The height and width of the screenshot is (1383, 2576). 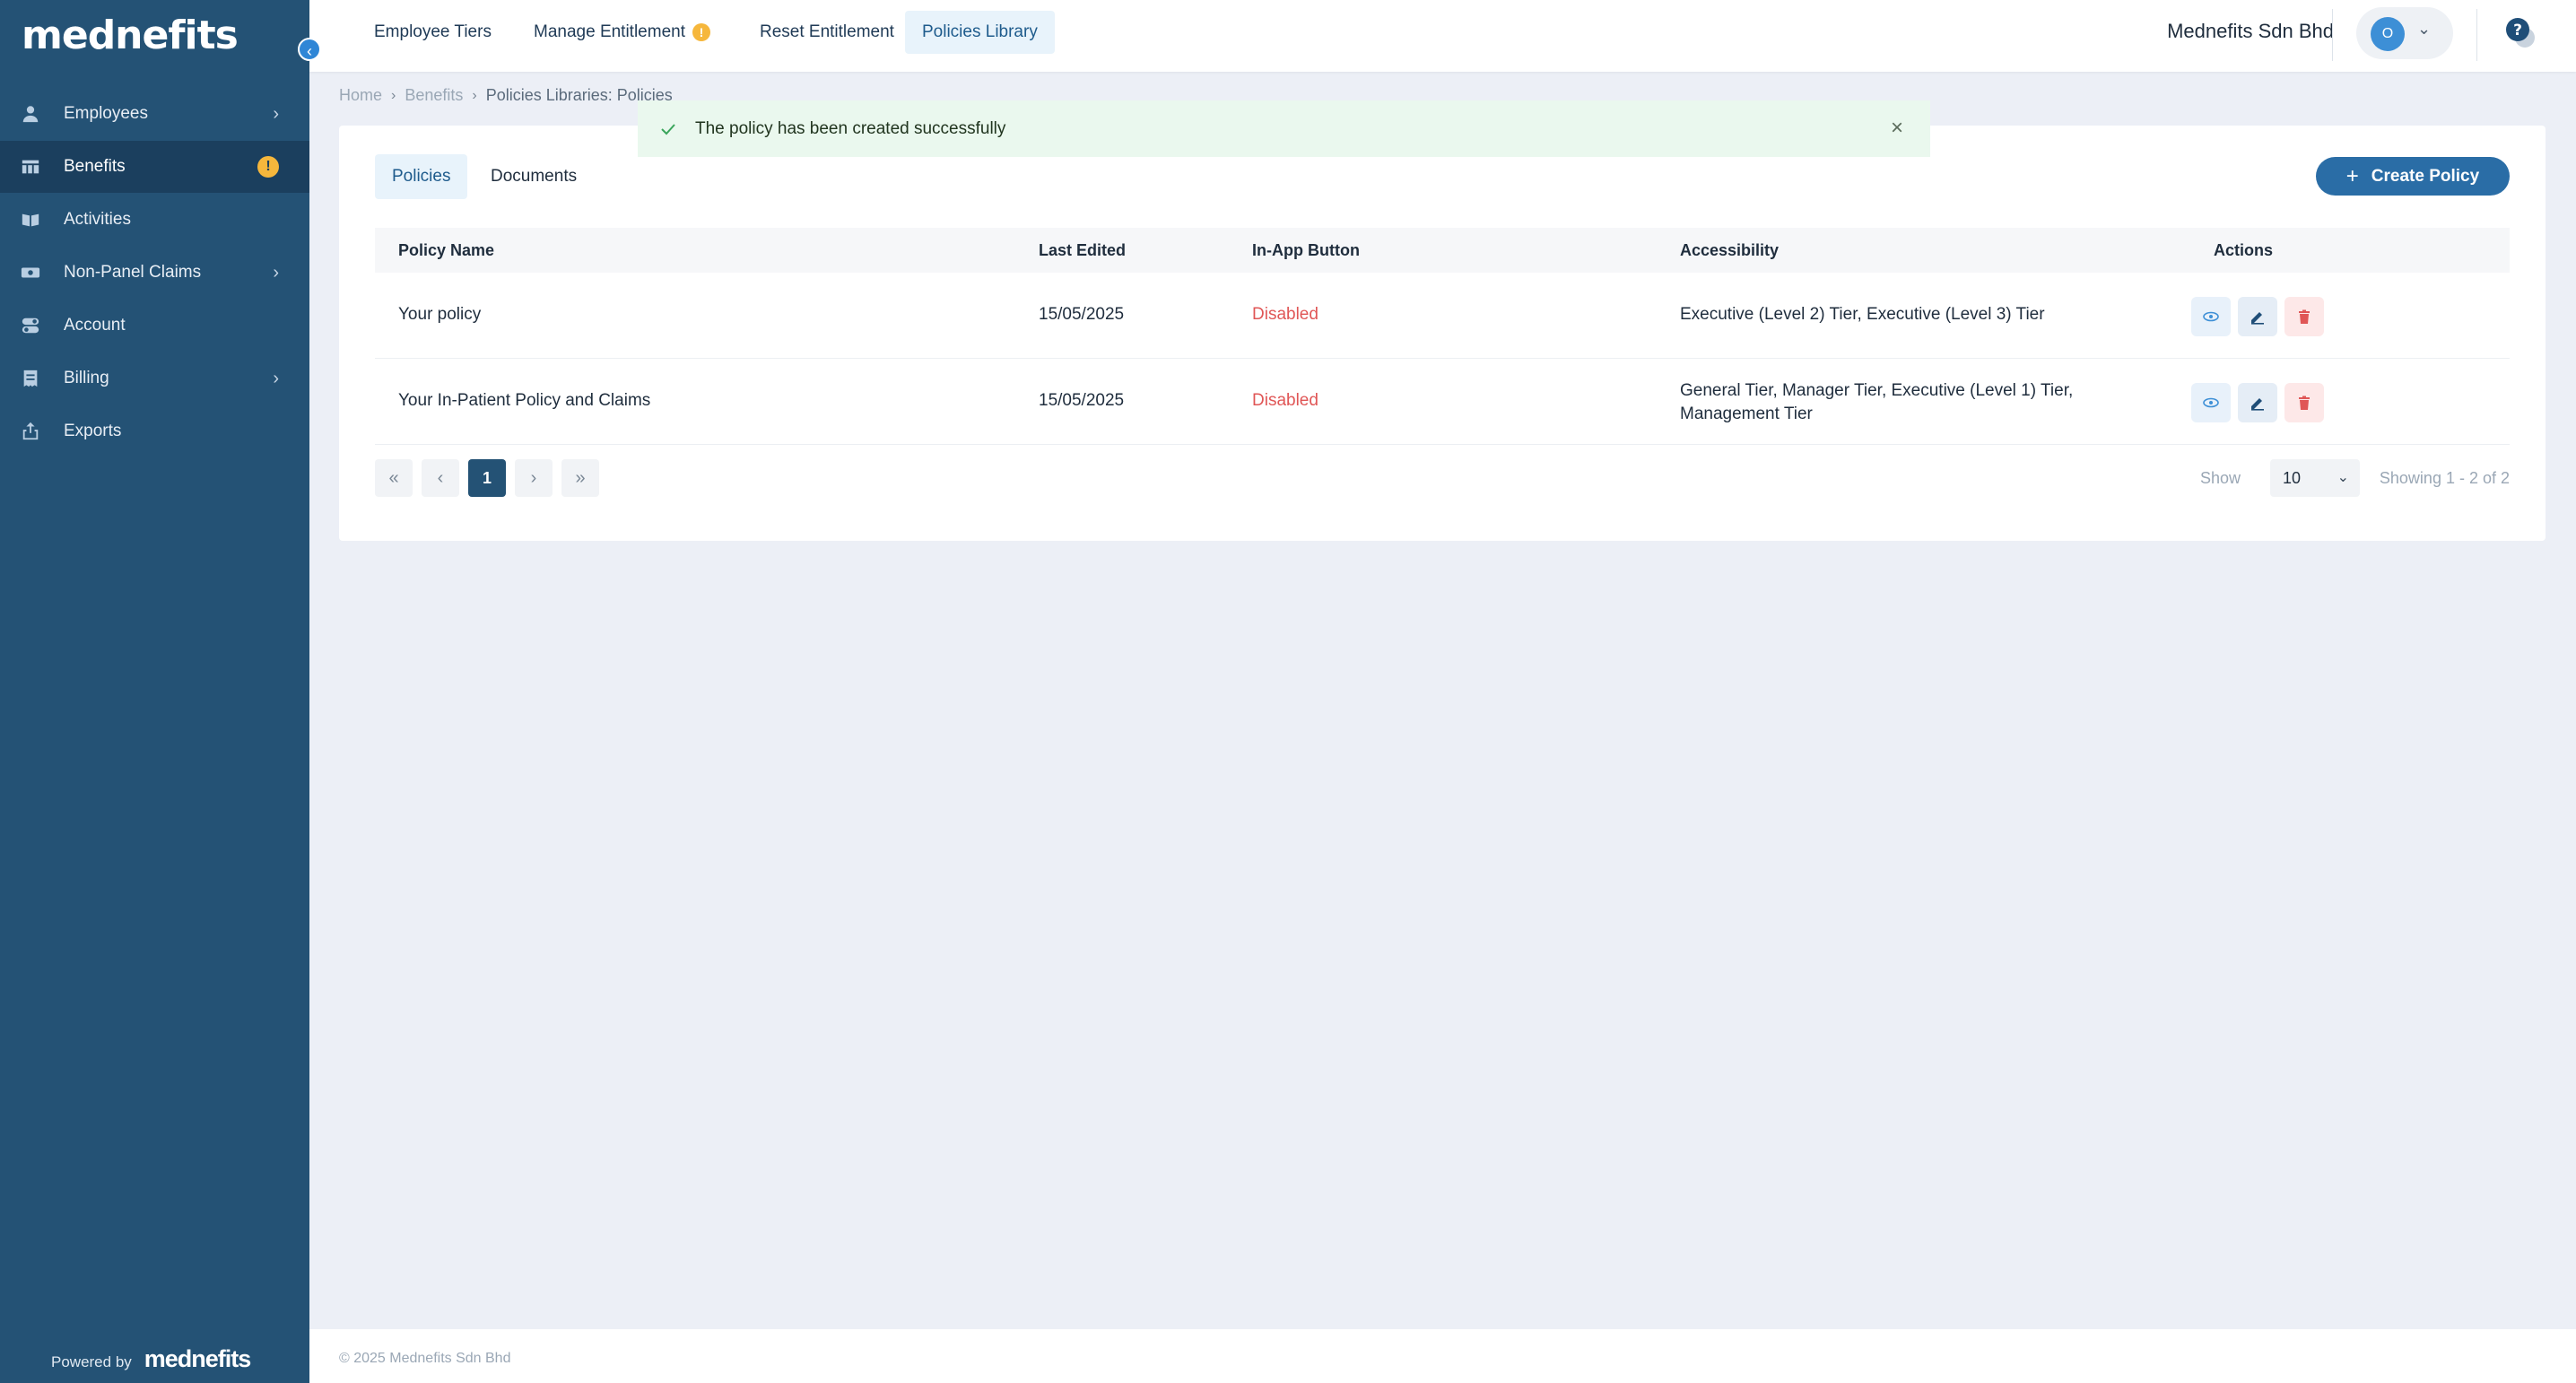 I want to click on tab-manage-entitlement: Manage Entitlement!, so click(x=622, y=32).